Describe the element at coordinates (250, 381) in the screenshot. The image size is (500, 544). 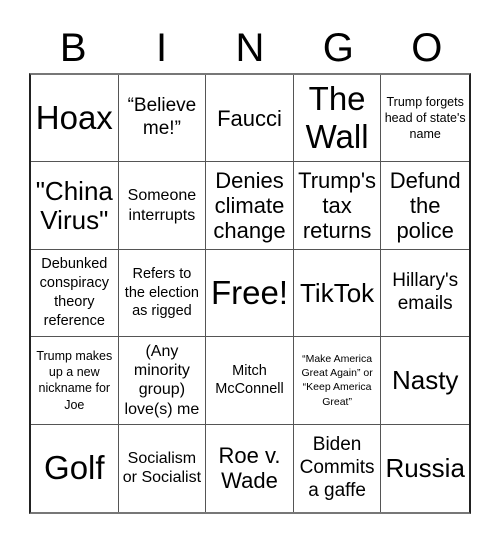
I see `bingo-cell: Mitch McConnell` at that location.